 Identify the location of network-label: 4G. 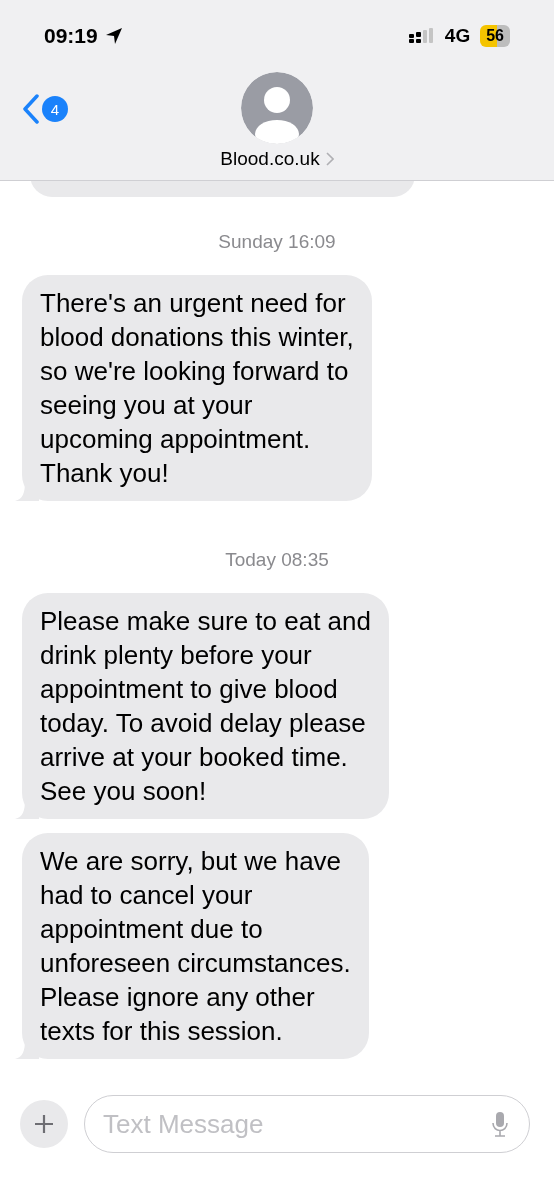
(457, 36).